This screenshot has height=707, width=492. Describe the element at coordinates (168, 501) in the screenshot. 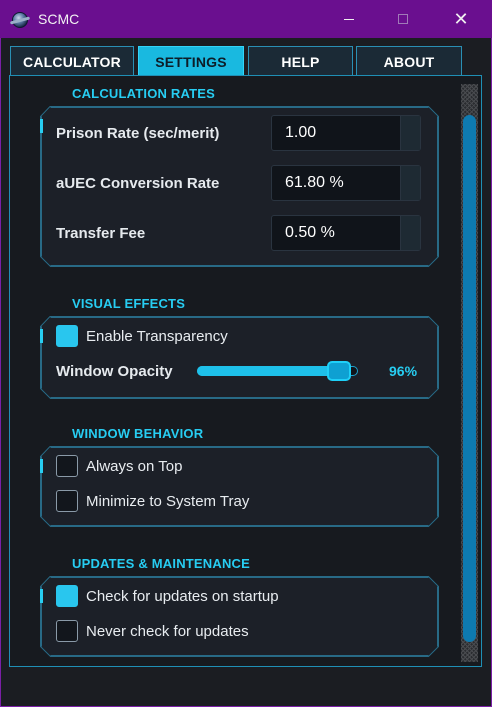

I see `minimize-to-tray-label: Minimize to System Tray` at that location.